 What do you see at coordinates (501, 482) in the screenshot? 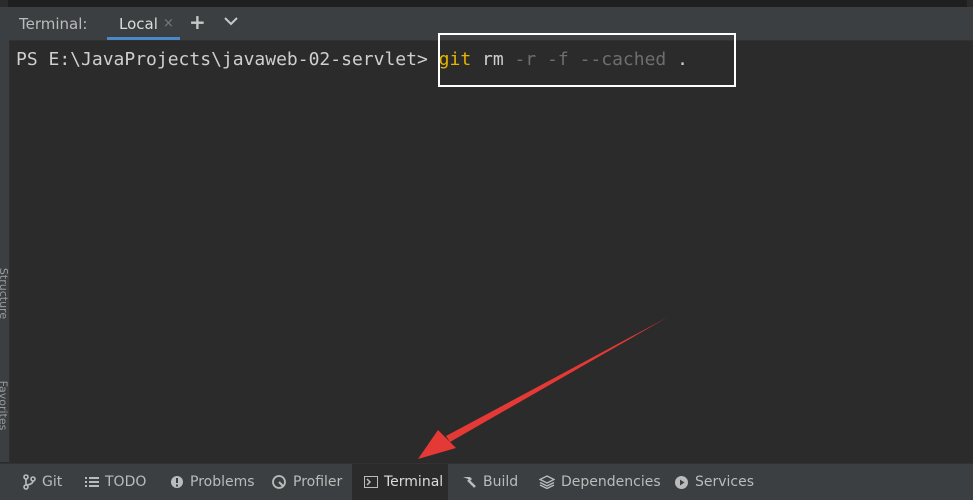
I see `tool-label: Build` at bounding box center [501, 482].